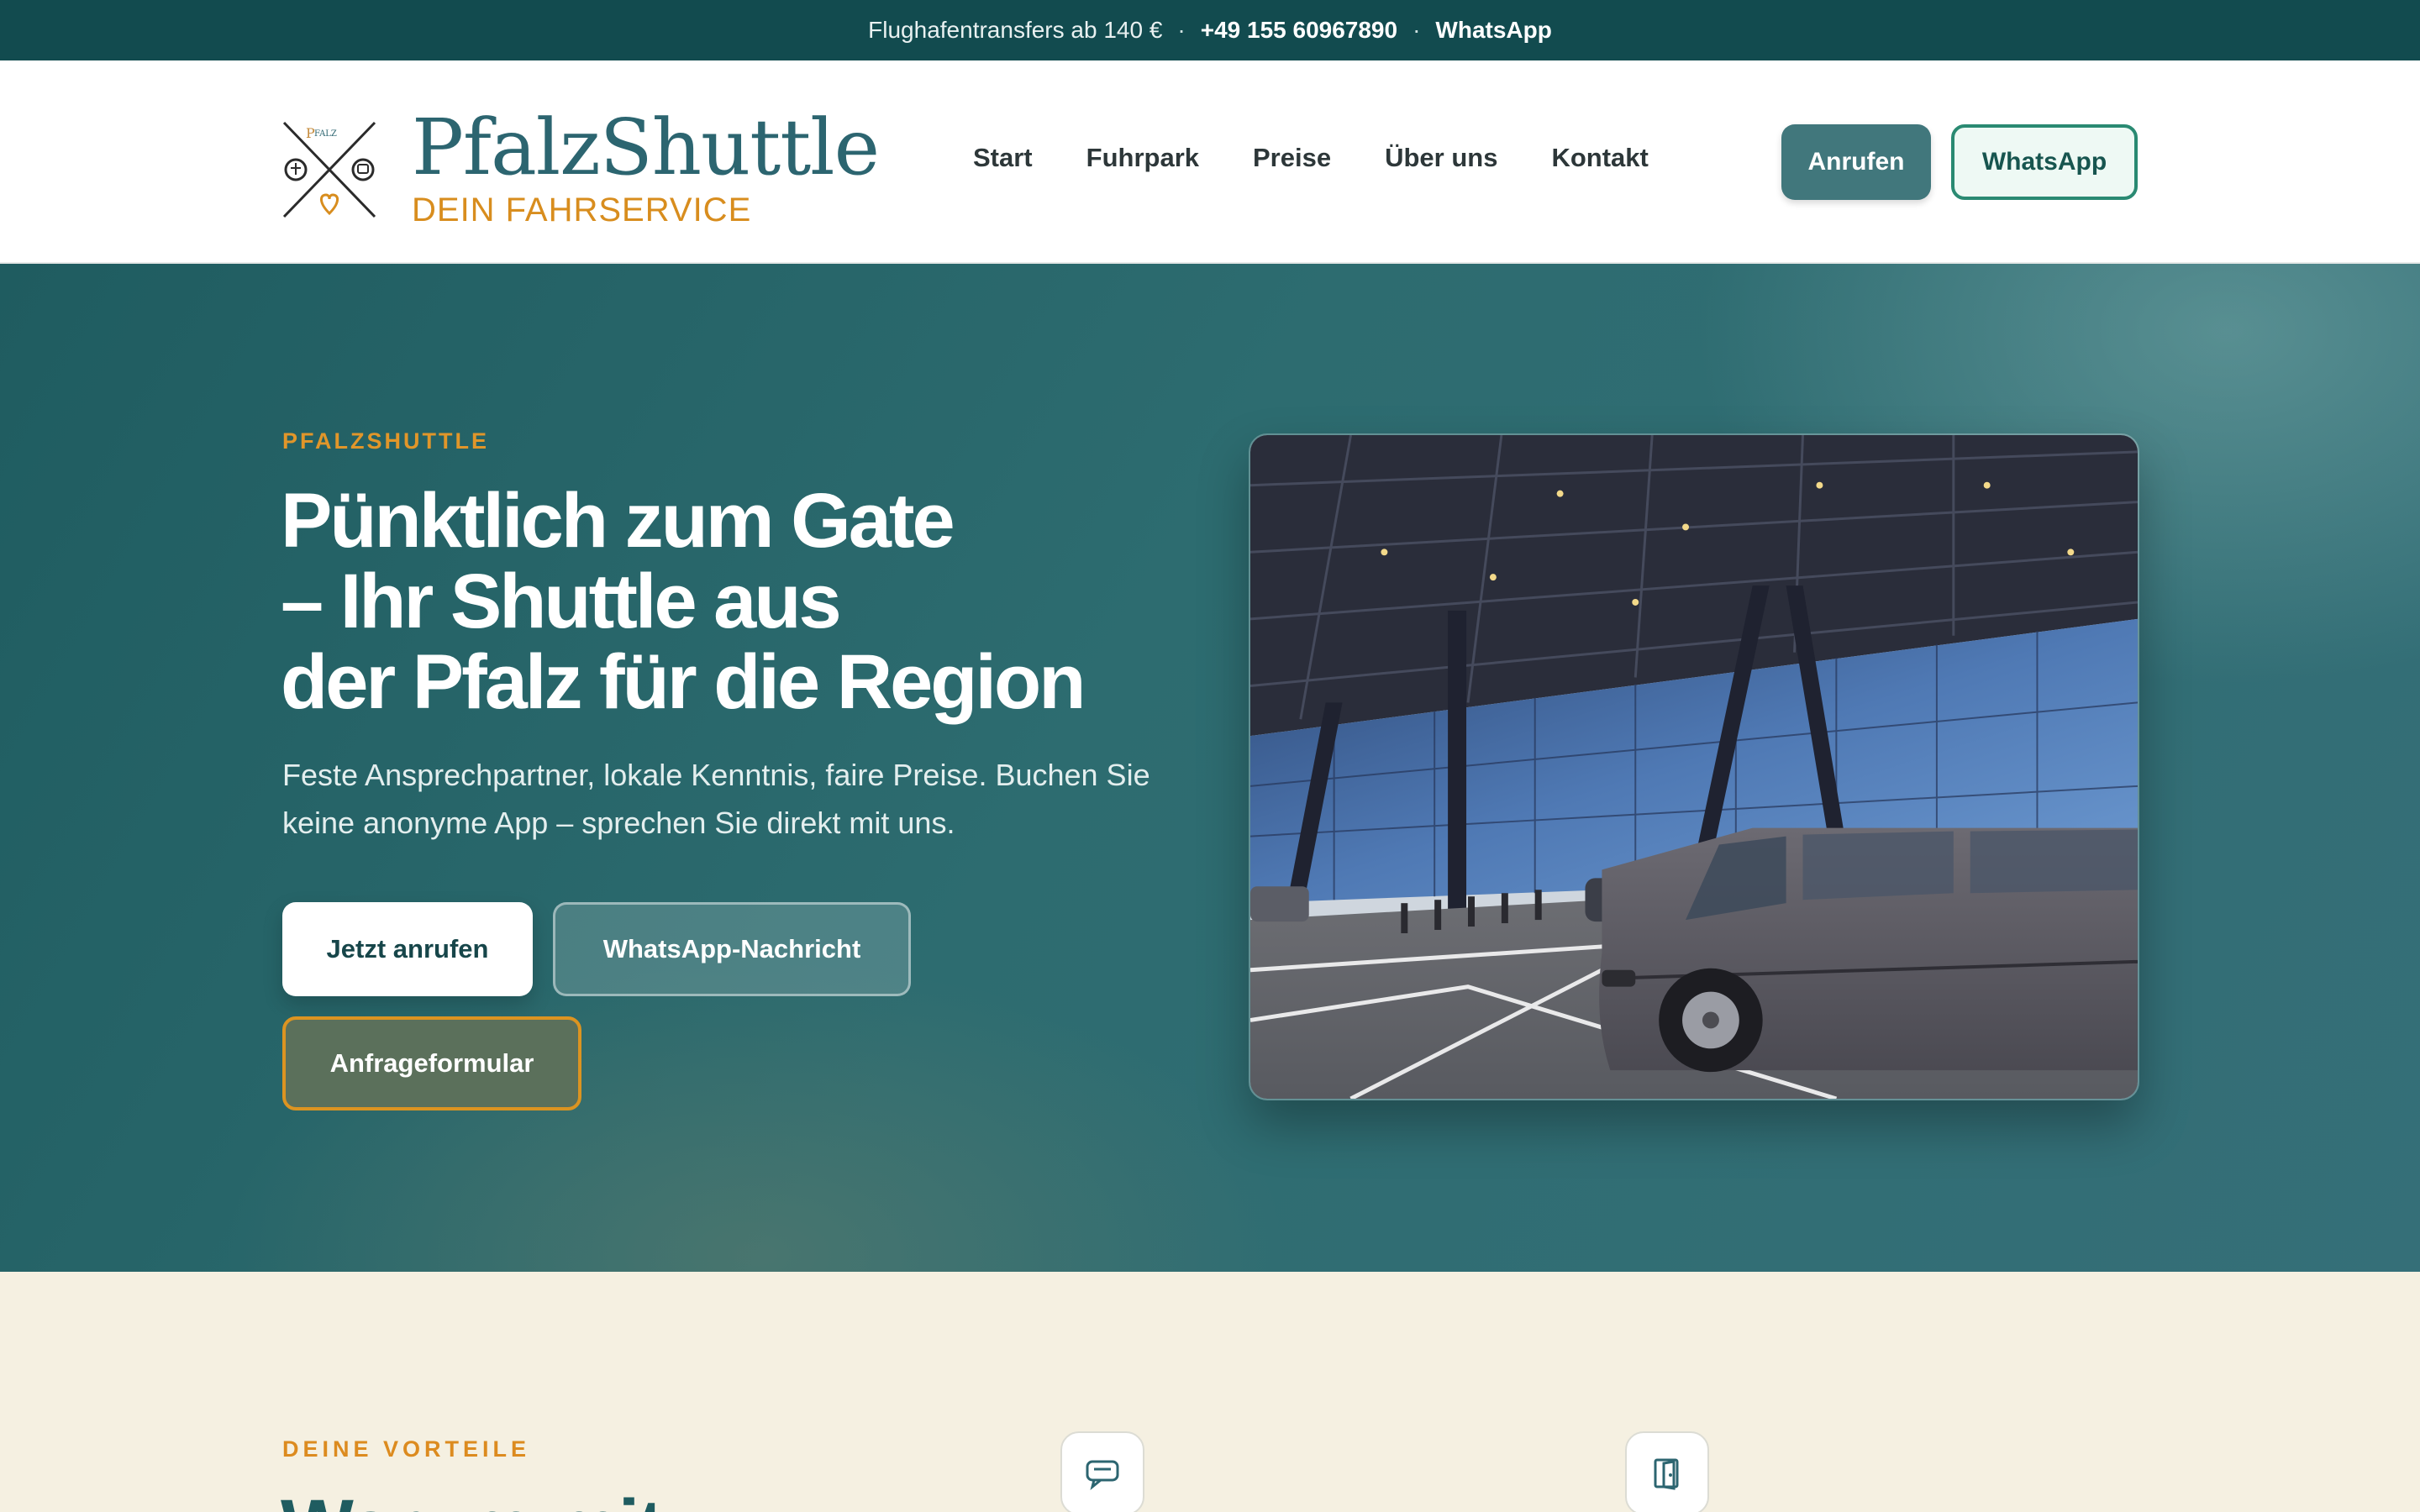 Image resolution: width=2420 pixels, height=1512 pixels. I want to click on call-now-button: Jetzt anrufen, so click(407, 949).